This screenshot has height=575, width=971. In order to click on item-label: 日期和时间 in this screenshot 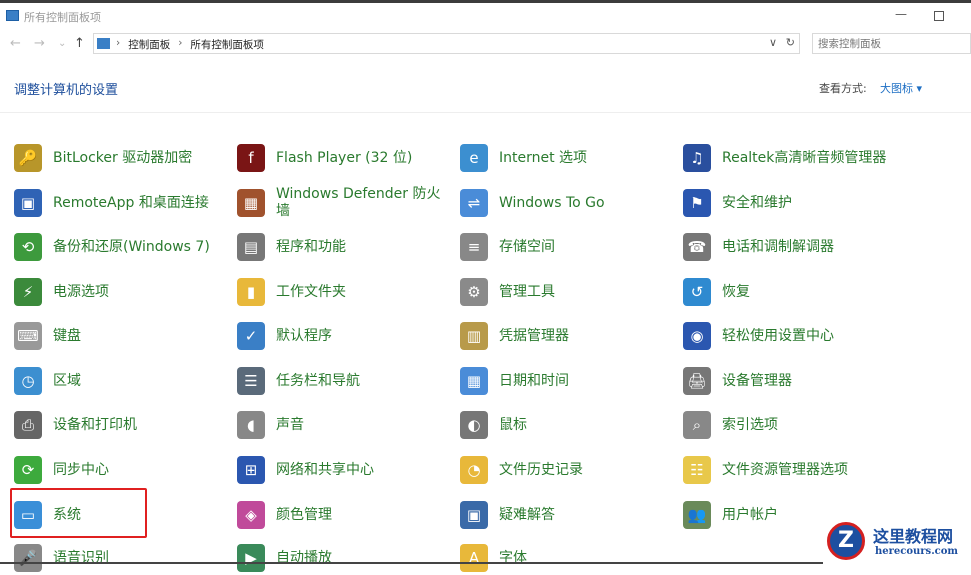, I will do `click(534, 380)`.